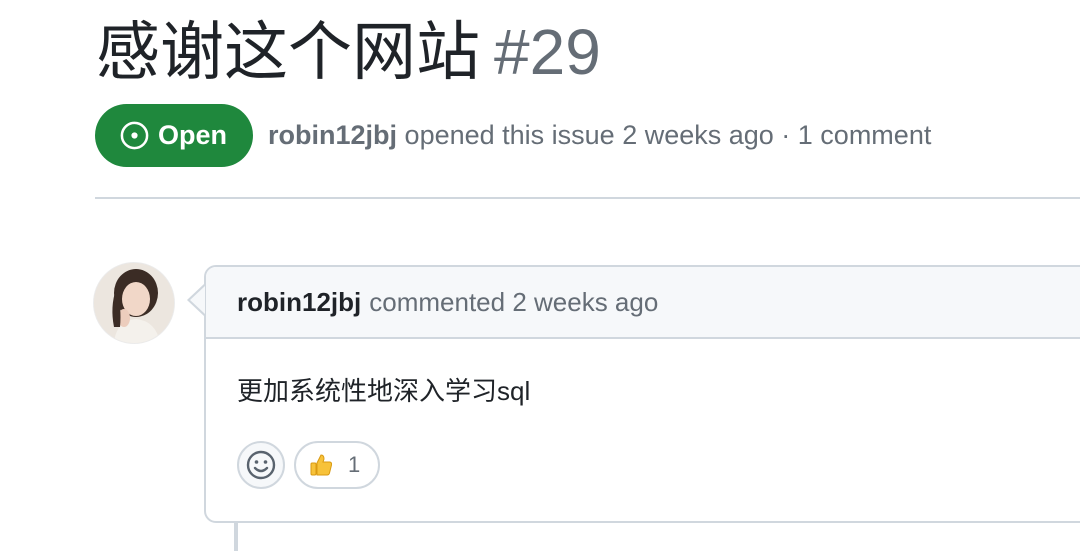 The image size is (1080, 551). I want to click on comment-timestamp: commented 2 weeks ago, so click(513, 302).